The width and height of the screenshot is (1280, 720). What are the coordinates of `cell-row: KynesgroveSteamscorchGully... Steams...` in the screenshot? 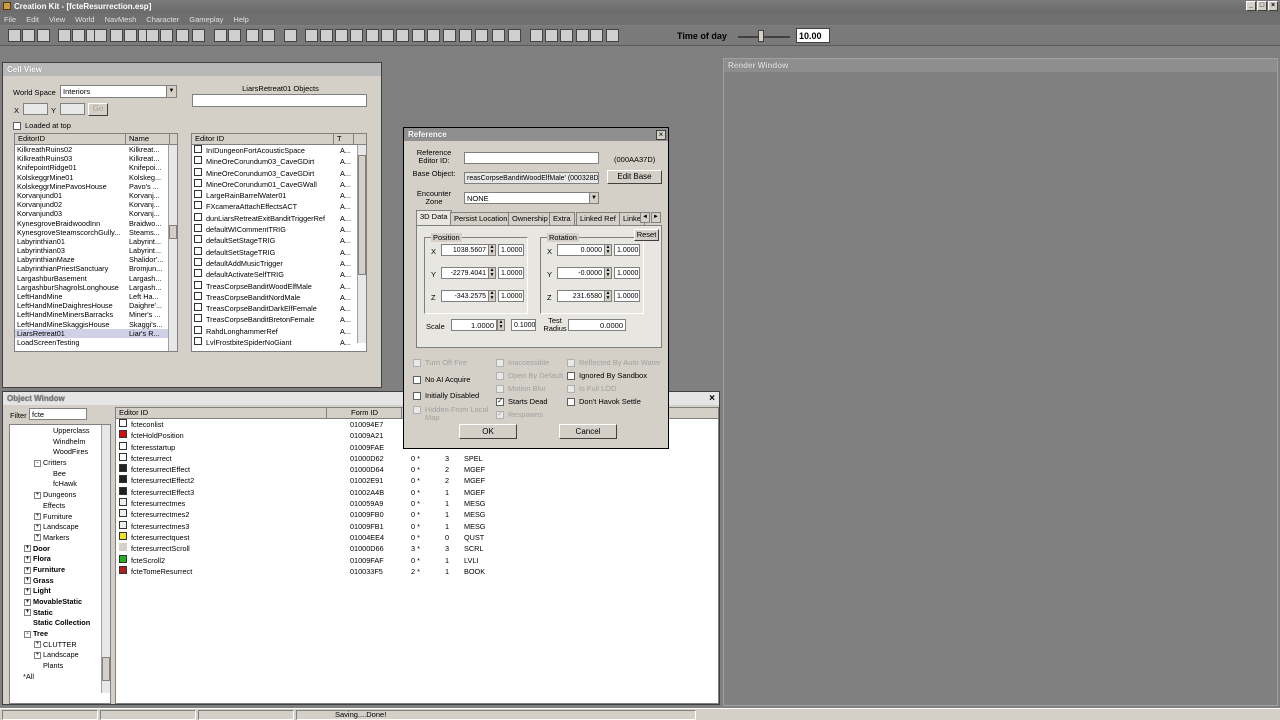 It's located at (96, 232).